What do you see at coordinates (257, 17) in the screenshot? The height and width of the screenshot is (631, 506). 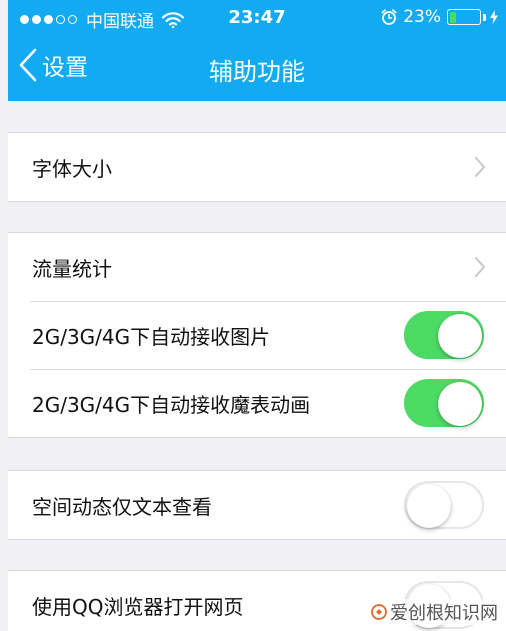 I see `status-bar: 中国联通 23:47 23%` at bounding box center [257, 17].